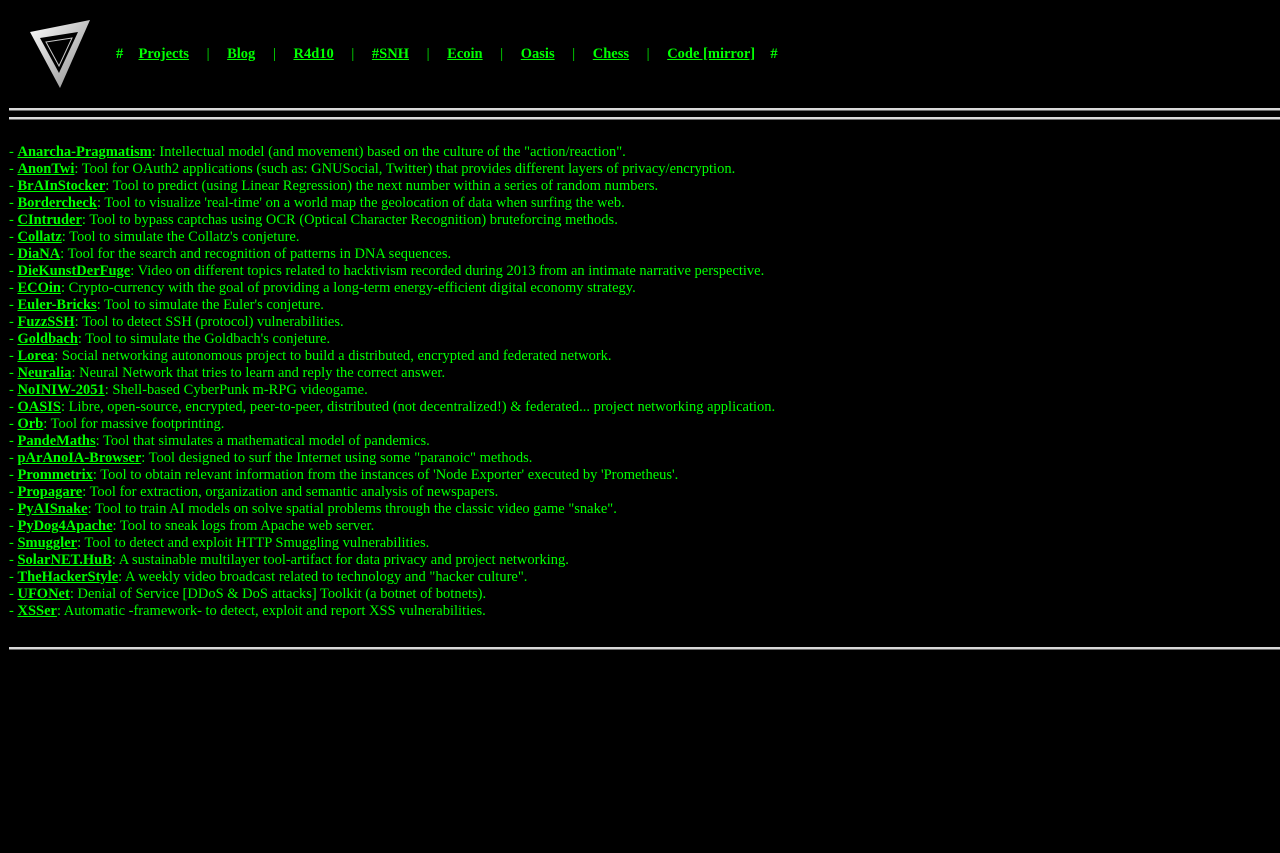  Describe the element at coordinates (538, 54) in the screenshot. I see `nav-link-oasis: Oasis` at that location.